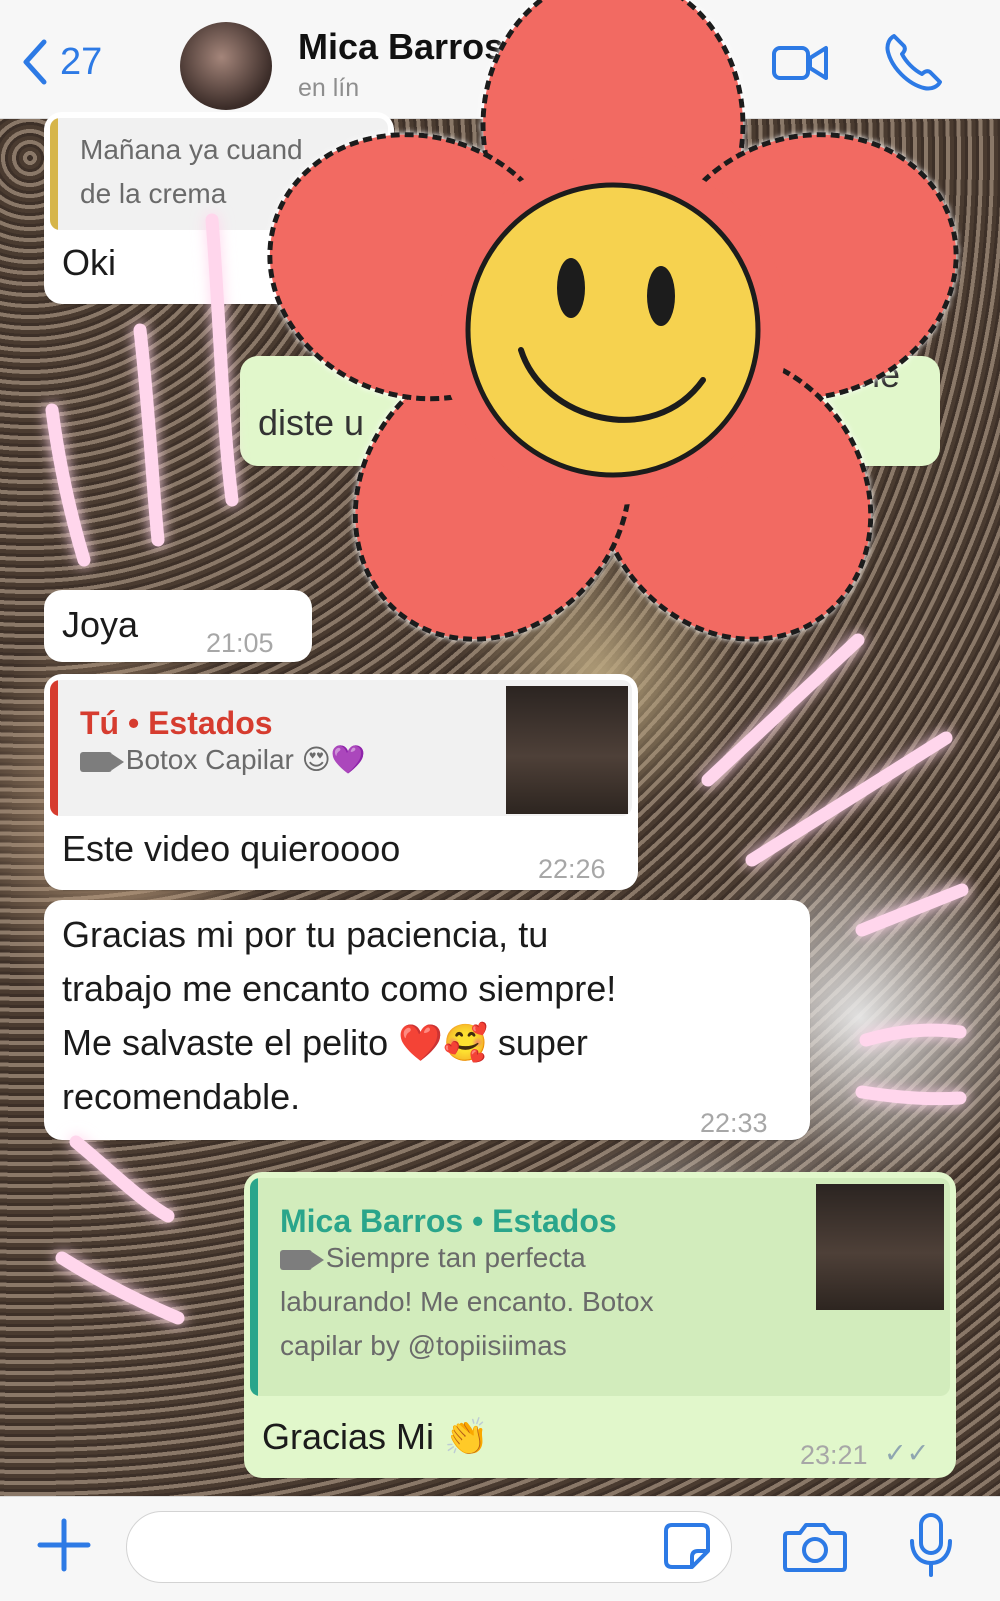 The height and width of the screenshot is (1601, 1000). What do you see at coordinates (81, 61) in the screenshot?
I see `unread-count: 27` at bounding box center [81, 61].